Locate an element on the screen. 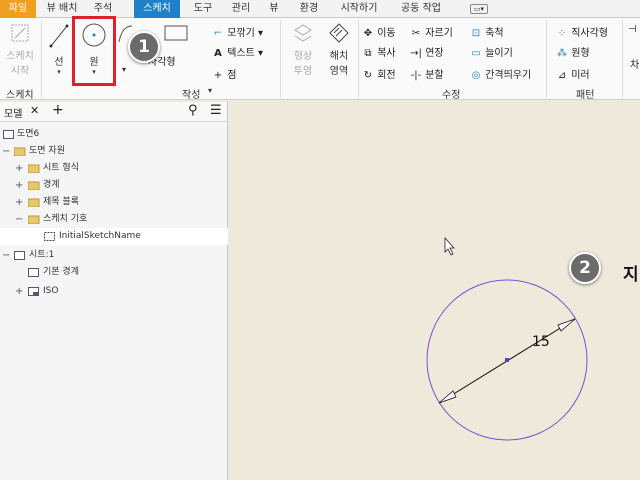  rect-pattern-button: ⁘ 직사각형 is located at coordinates (582, 31).